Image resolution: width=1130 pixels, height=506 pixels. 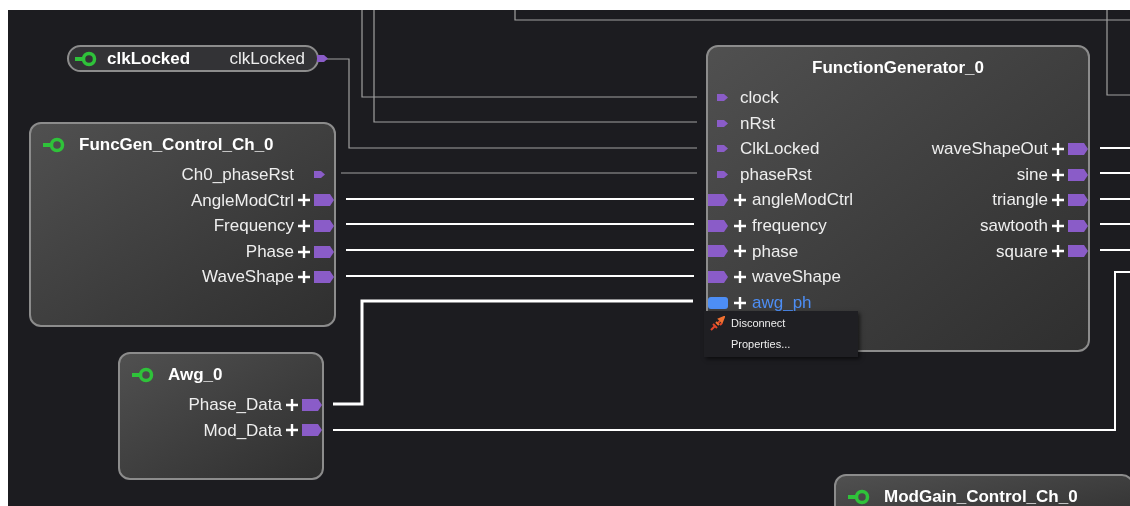 What do you see at coordinates (1022, 251) in the screenshot?
I see `port-label: square` at bounding box center [1022, 251].